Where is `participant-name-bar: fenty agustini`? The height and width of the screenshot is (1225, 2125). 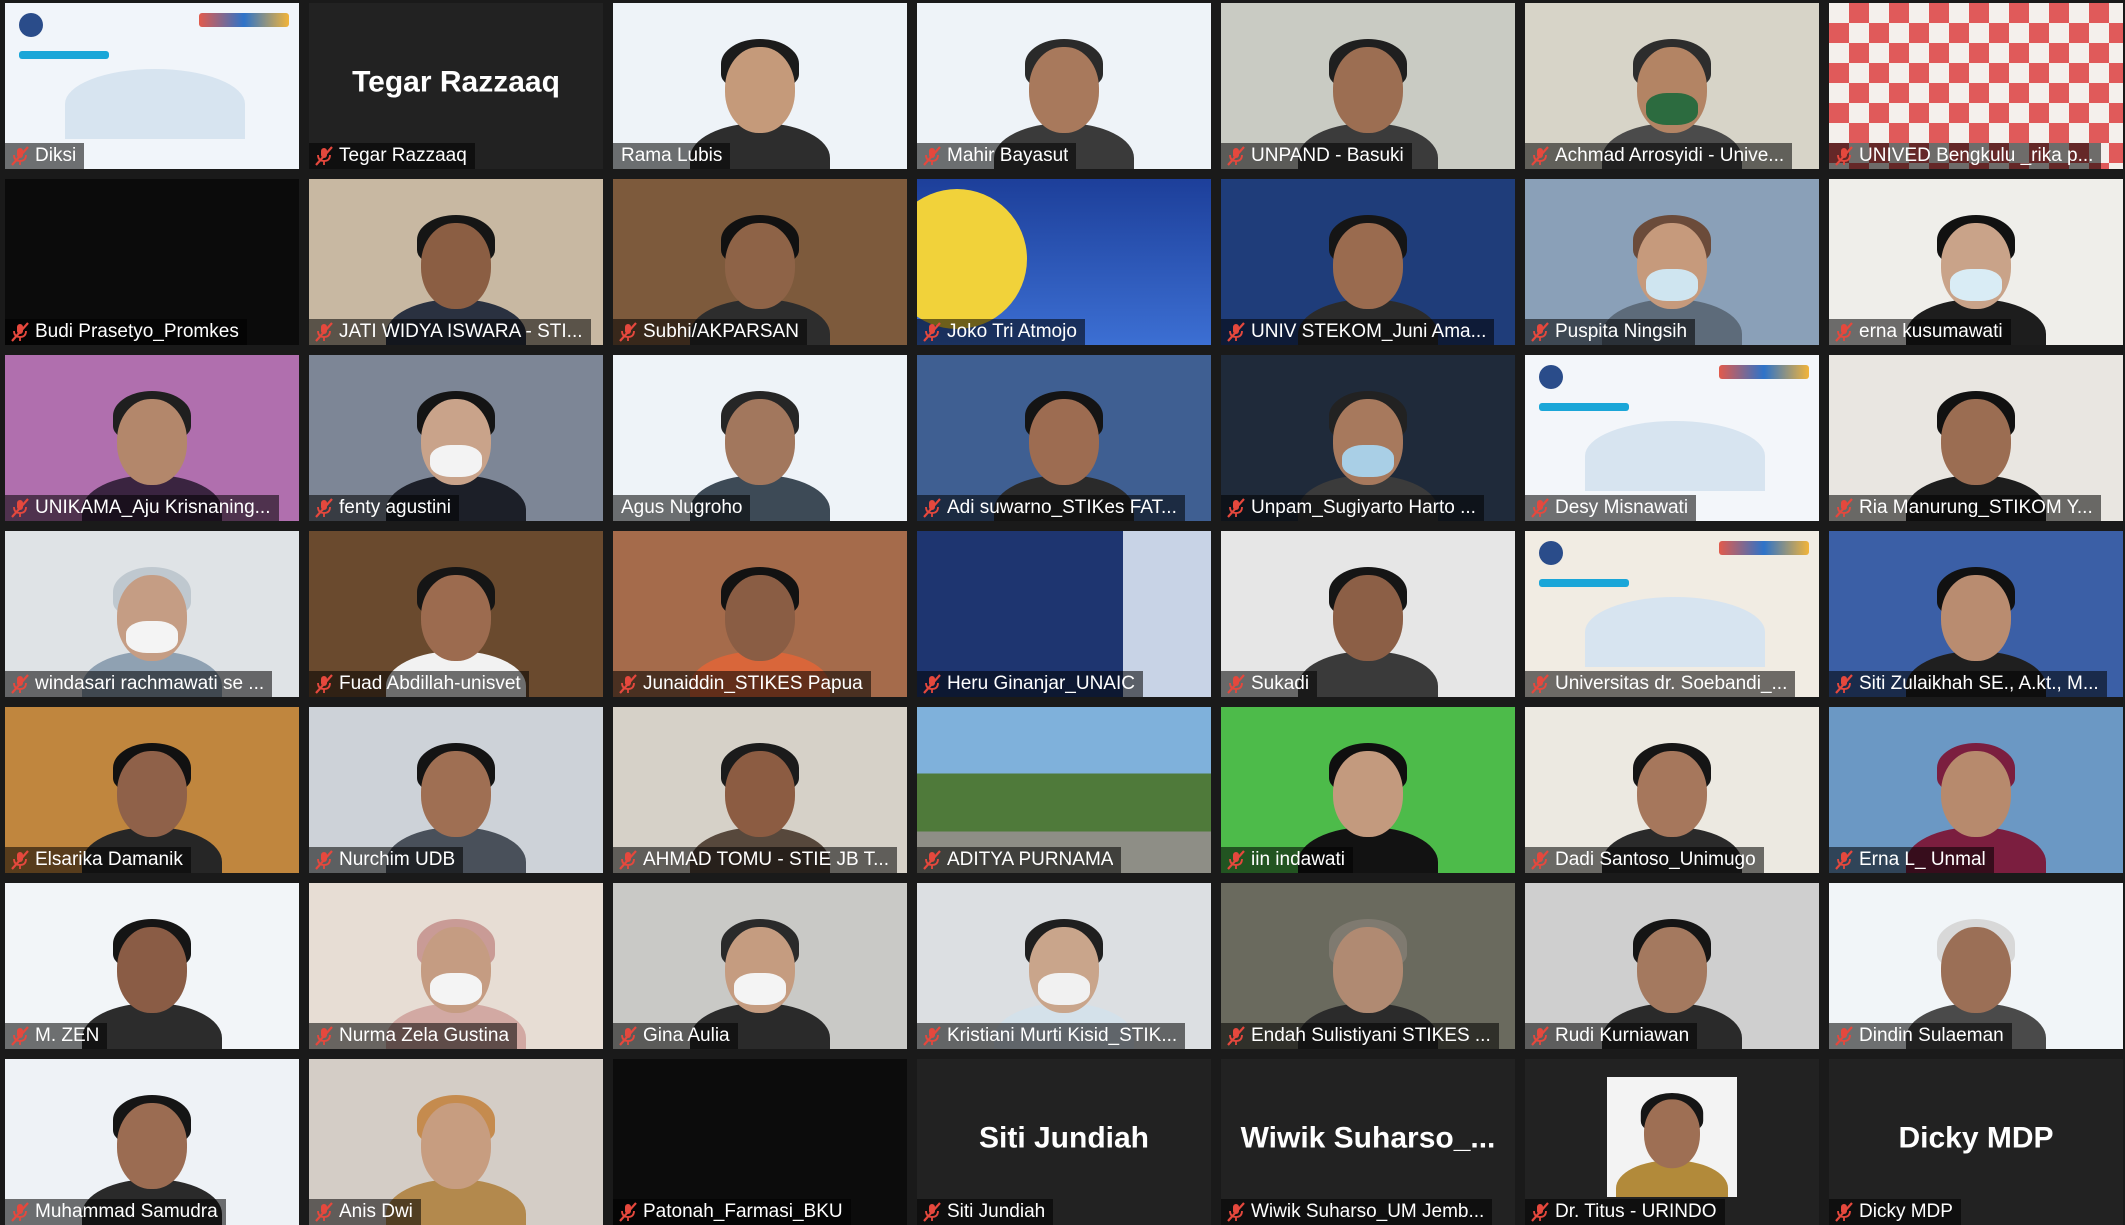 participant-name-bar: fenty agustini is located at coordinates (384, 508).